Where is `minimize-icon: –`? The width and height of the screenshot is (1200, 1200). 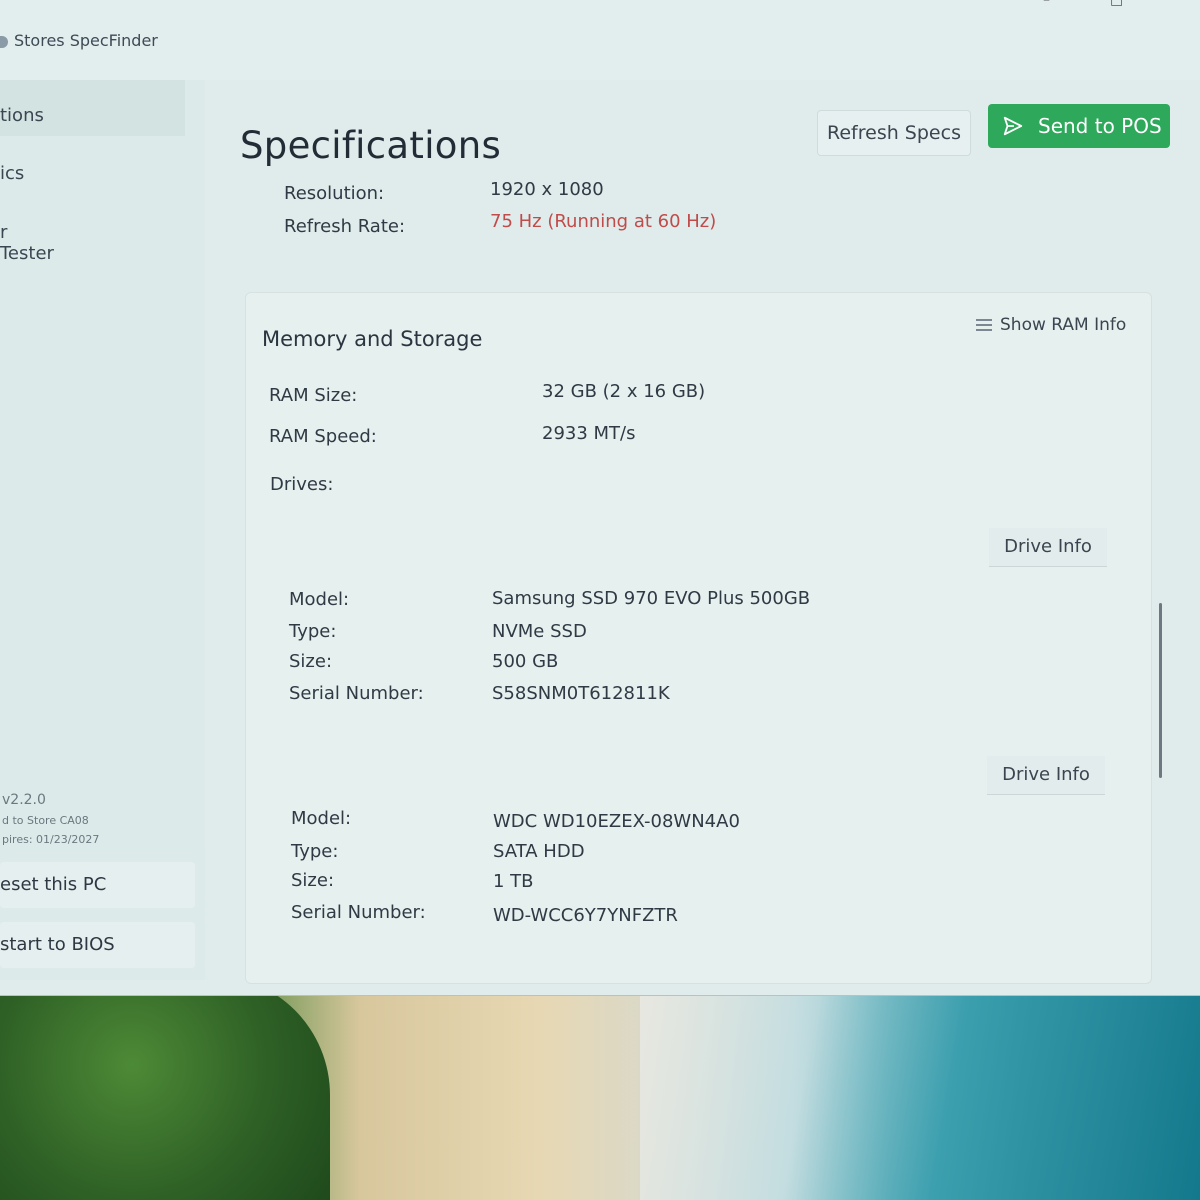 minimize-icon: – is located at coordinates (1050, 4).